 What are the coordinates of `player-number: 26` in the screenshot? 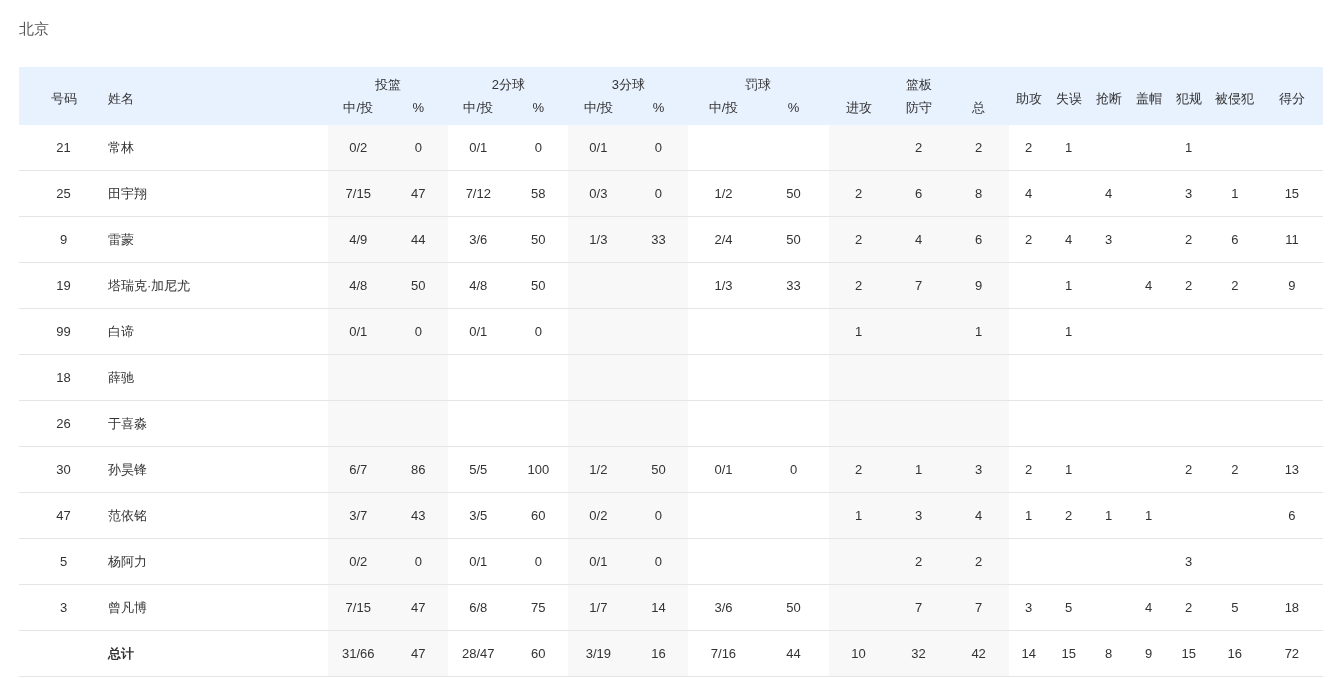 It's located at (64, 423).